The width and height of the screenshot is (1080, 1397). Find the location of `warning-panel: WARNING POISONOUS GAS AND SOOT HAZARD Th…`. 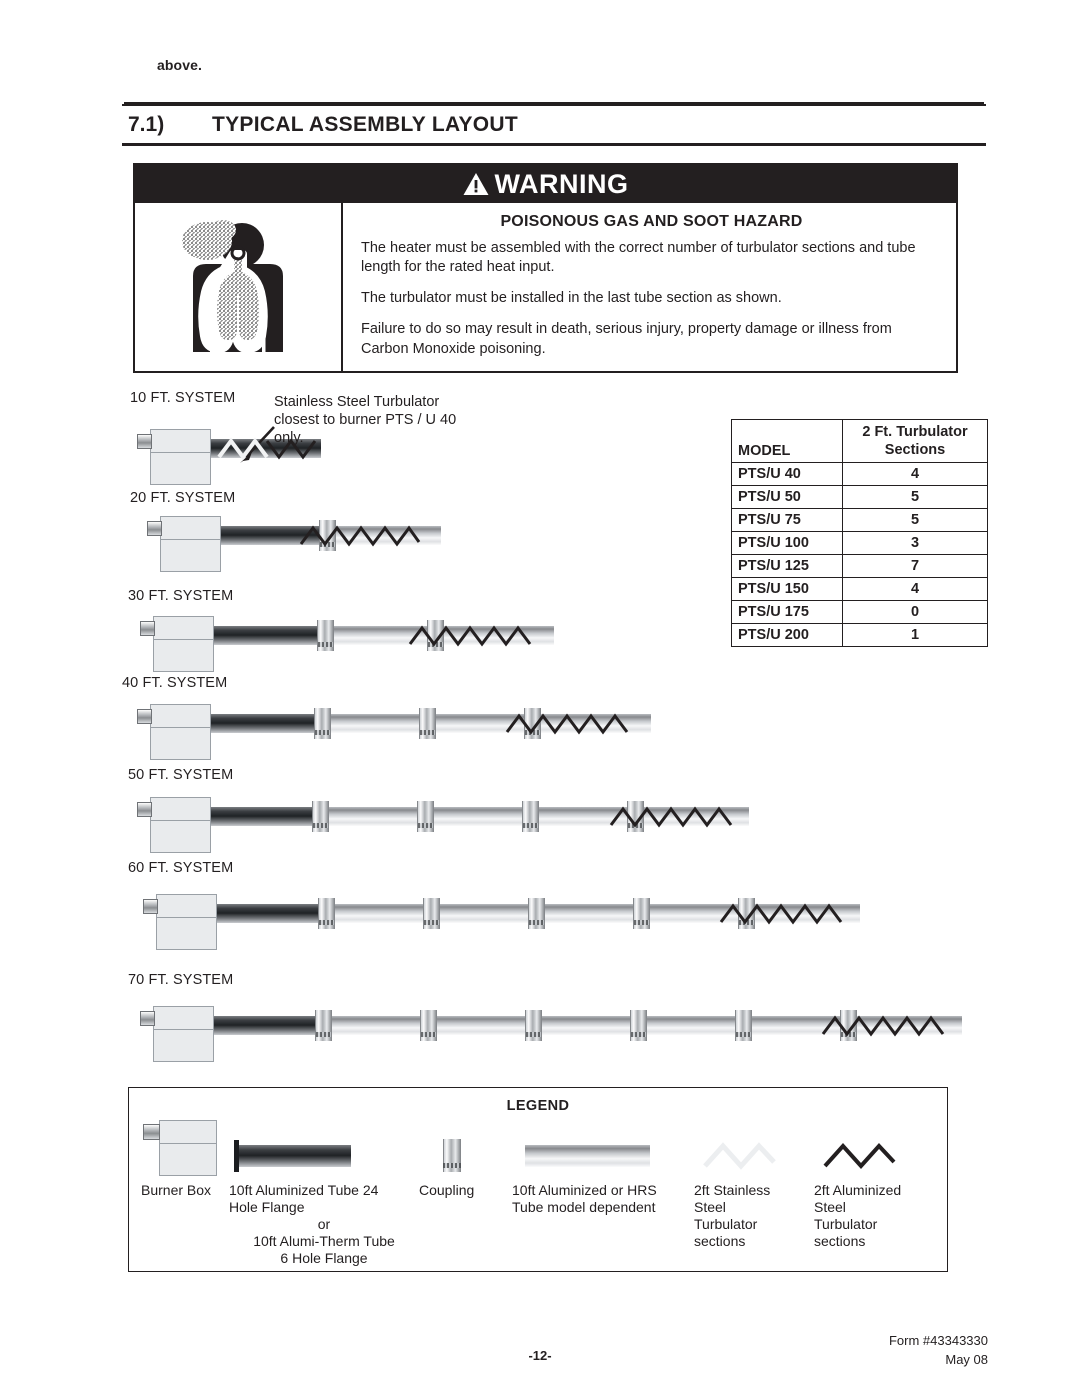

warning-panel: WARNING POISONOUS GAS AND SOOT HAZARD Th… is located at coordinates (545, 268).